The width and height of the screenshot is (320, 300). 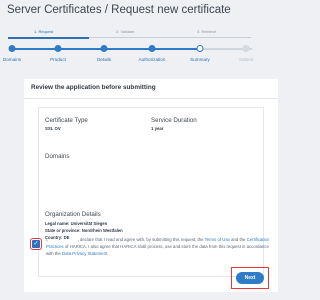 What do you see at coordinates (58, 48) in the screenshot?
I see `progress-dot-product` at bounding box center [58, 48].